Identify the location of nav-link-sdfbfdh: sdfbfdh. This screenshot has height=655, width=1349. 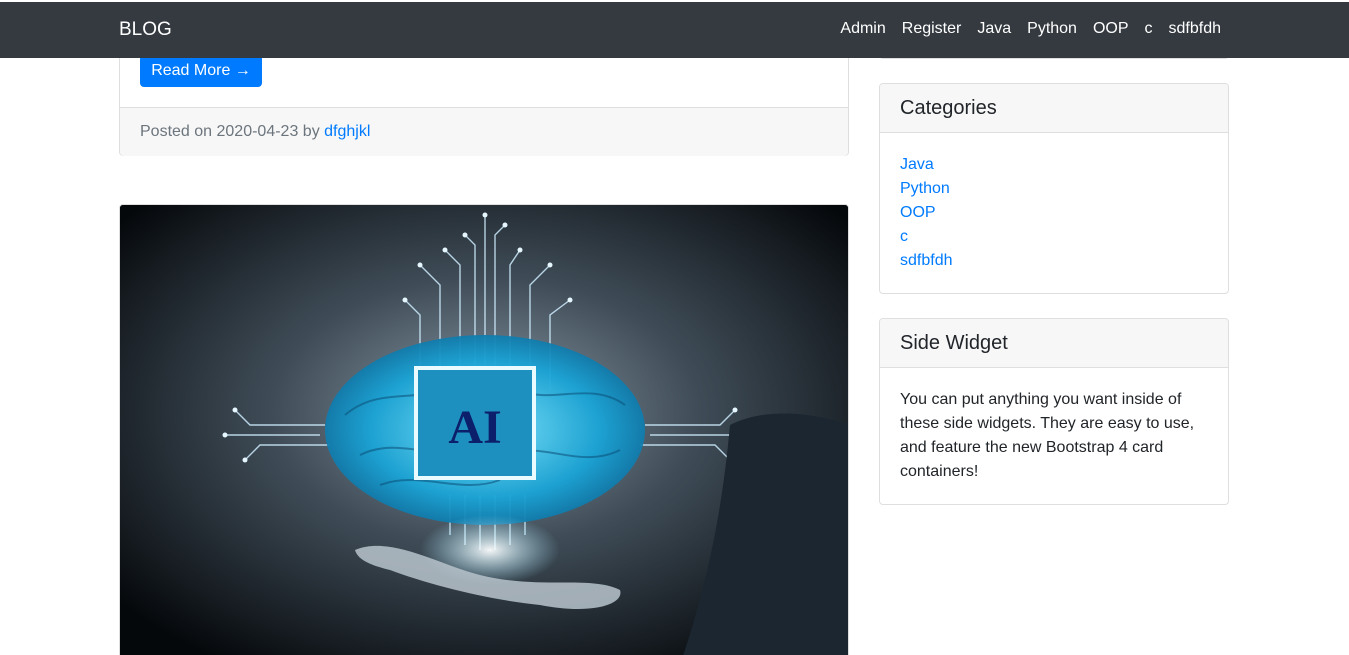
(1195, 29).